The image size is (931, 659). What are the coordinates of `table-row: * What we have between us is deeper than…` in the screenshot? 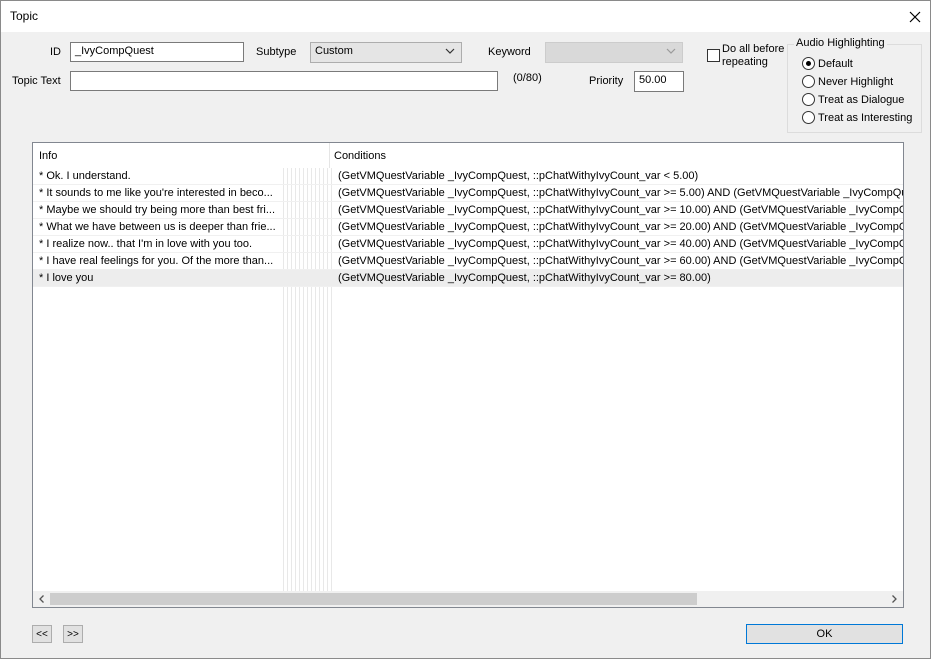 It's located at (468, 227).